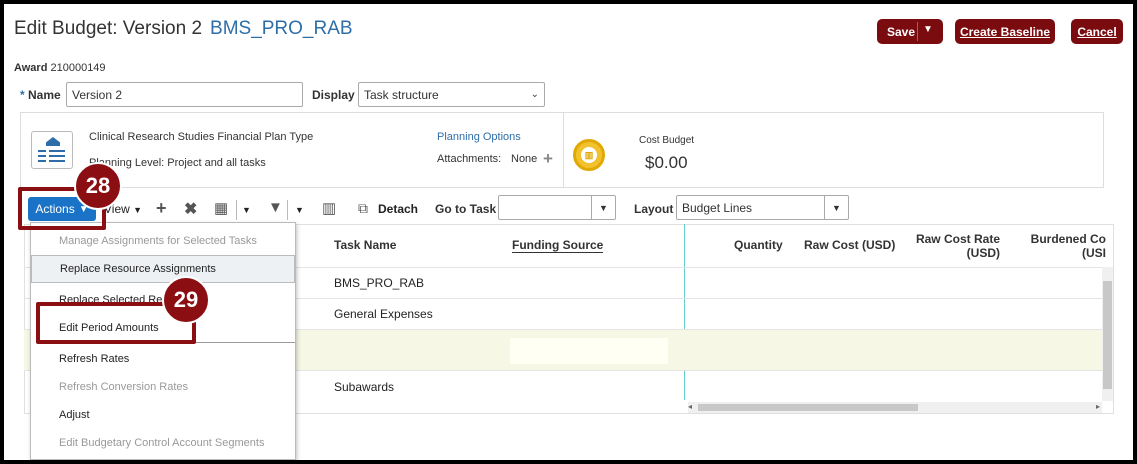 This screenshot has width=1137, height=464. I want to click on menu-item-refresh-conversion-rates: Refresh Conversion Rates, so click(124, 387).